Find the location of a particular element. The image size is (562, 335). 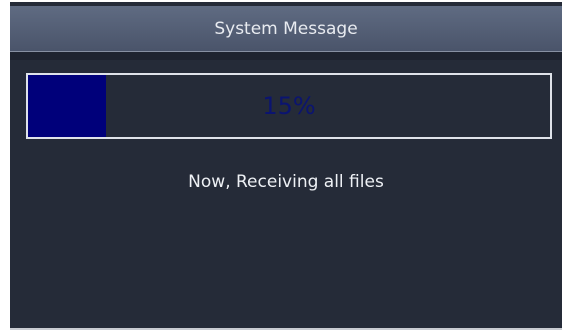

dialog-title: System Message is located at coordinates (286, 28).